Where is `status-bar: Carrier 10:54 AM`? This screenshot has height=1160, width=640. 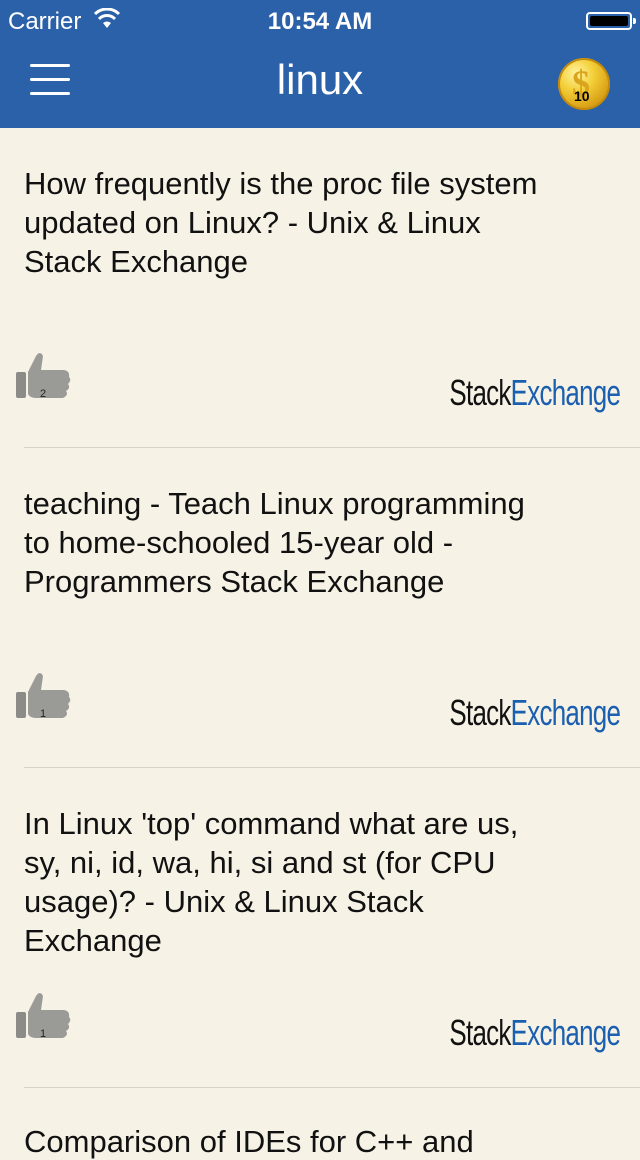 status-bar: Carrier 10:54 AM is located at coordinates (320, 20).